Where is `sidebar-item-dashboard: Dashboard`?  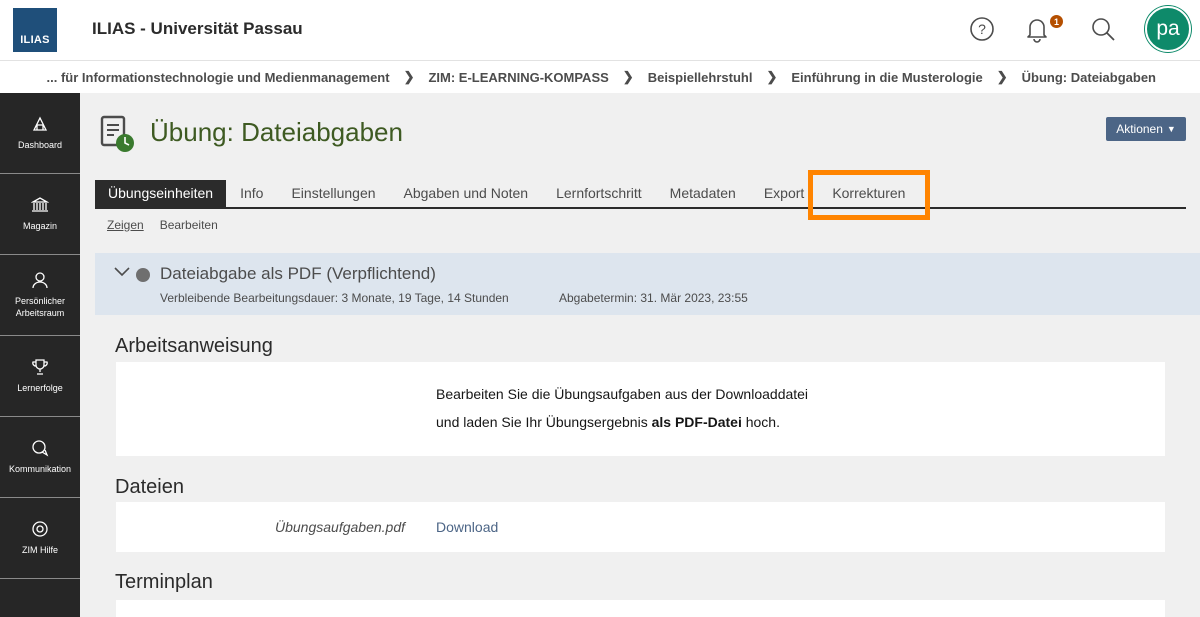 sidebar-item-dashboard: Dashboard is located at coordinates (40, 133).